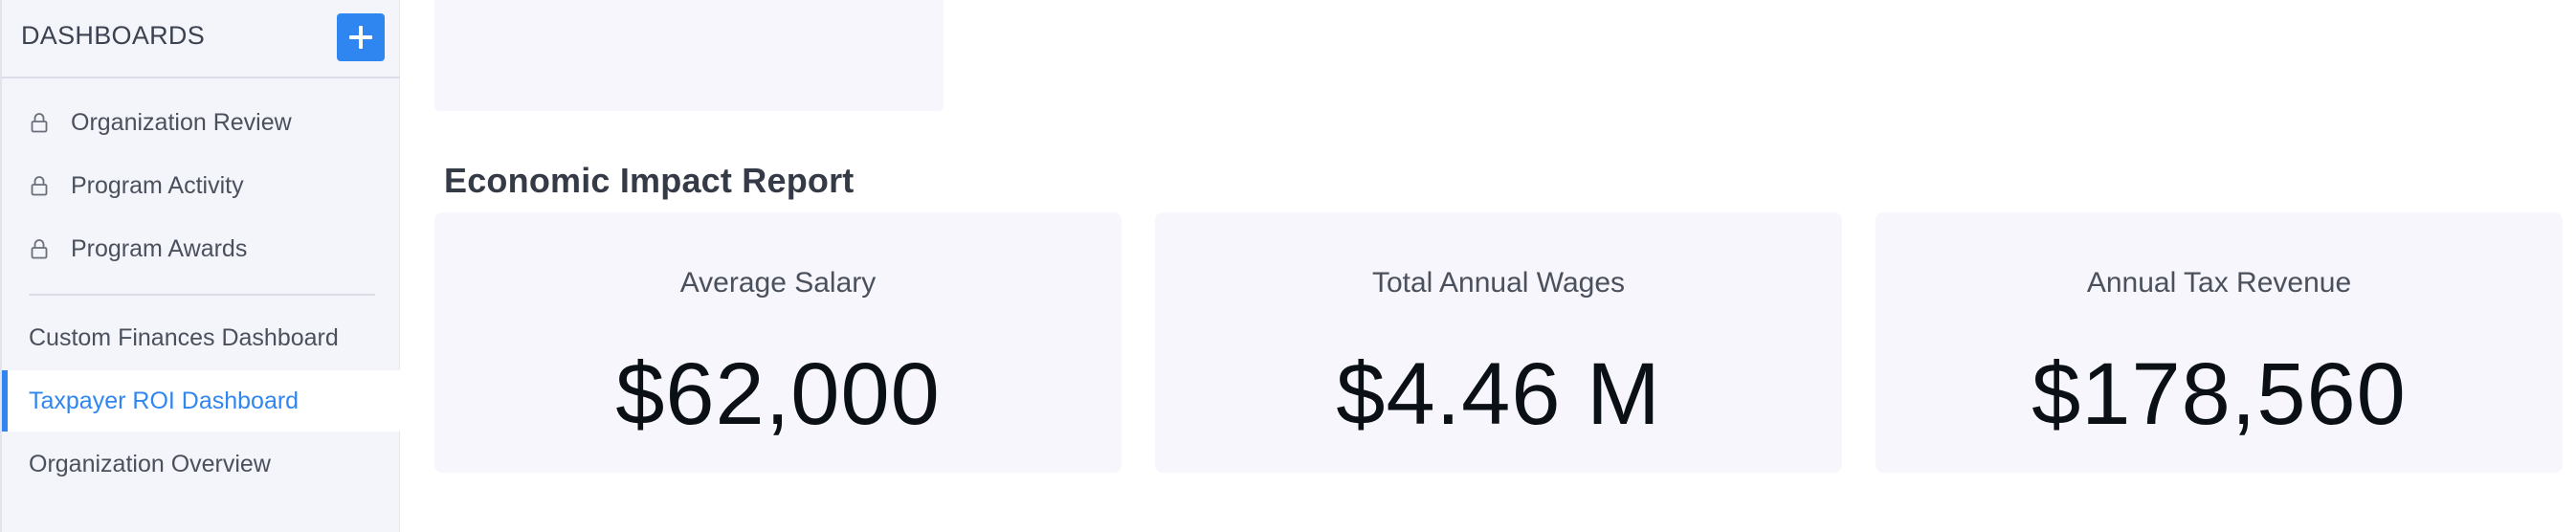 The image size is (2576, 532). I want to click on add-dashboard-button, so click(361, 37).